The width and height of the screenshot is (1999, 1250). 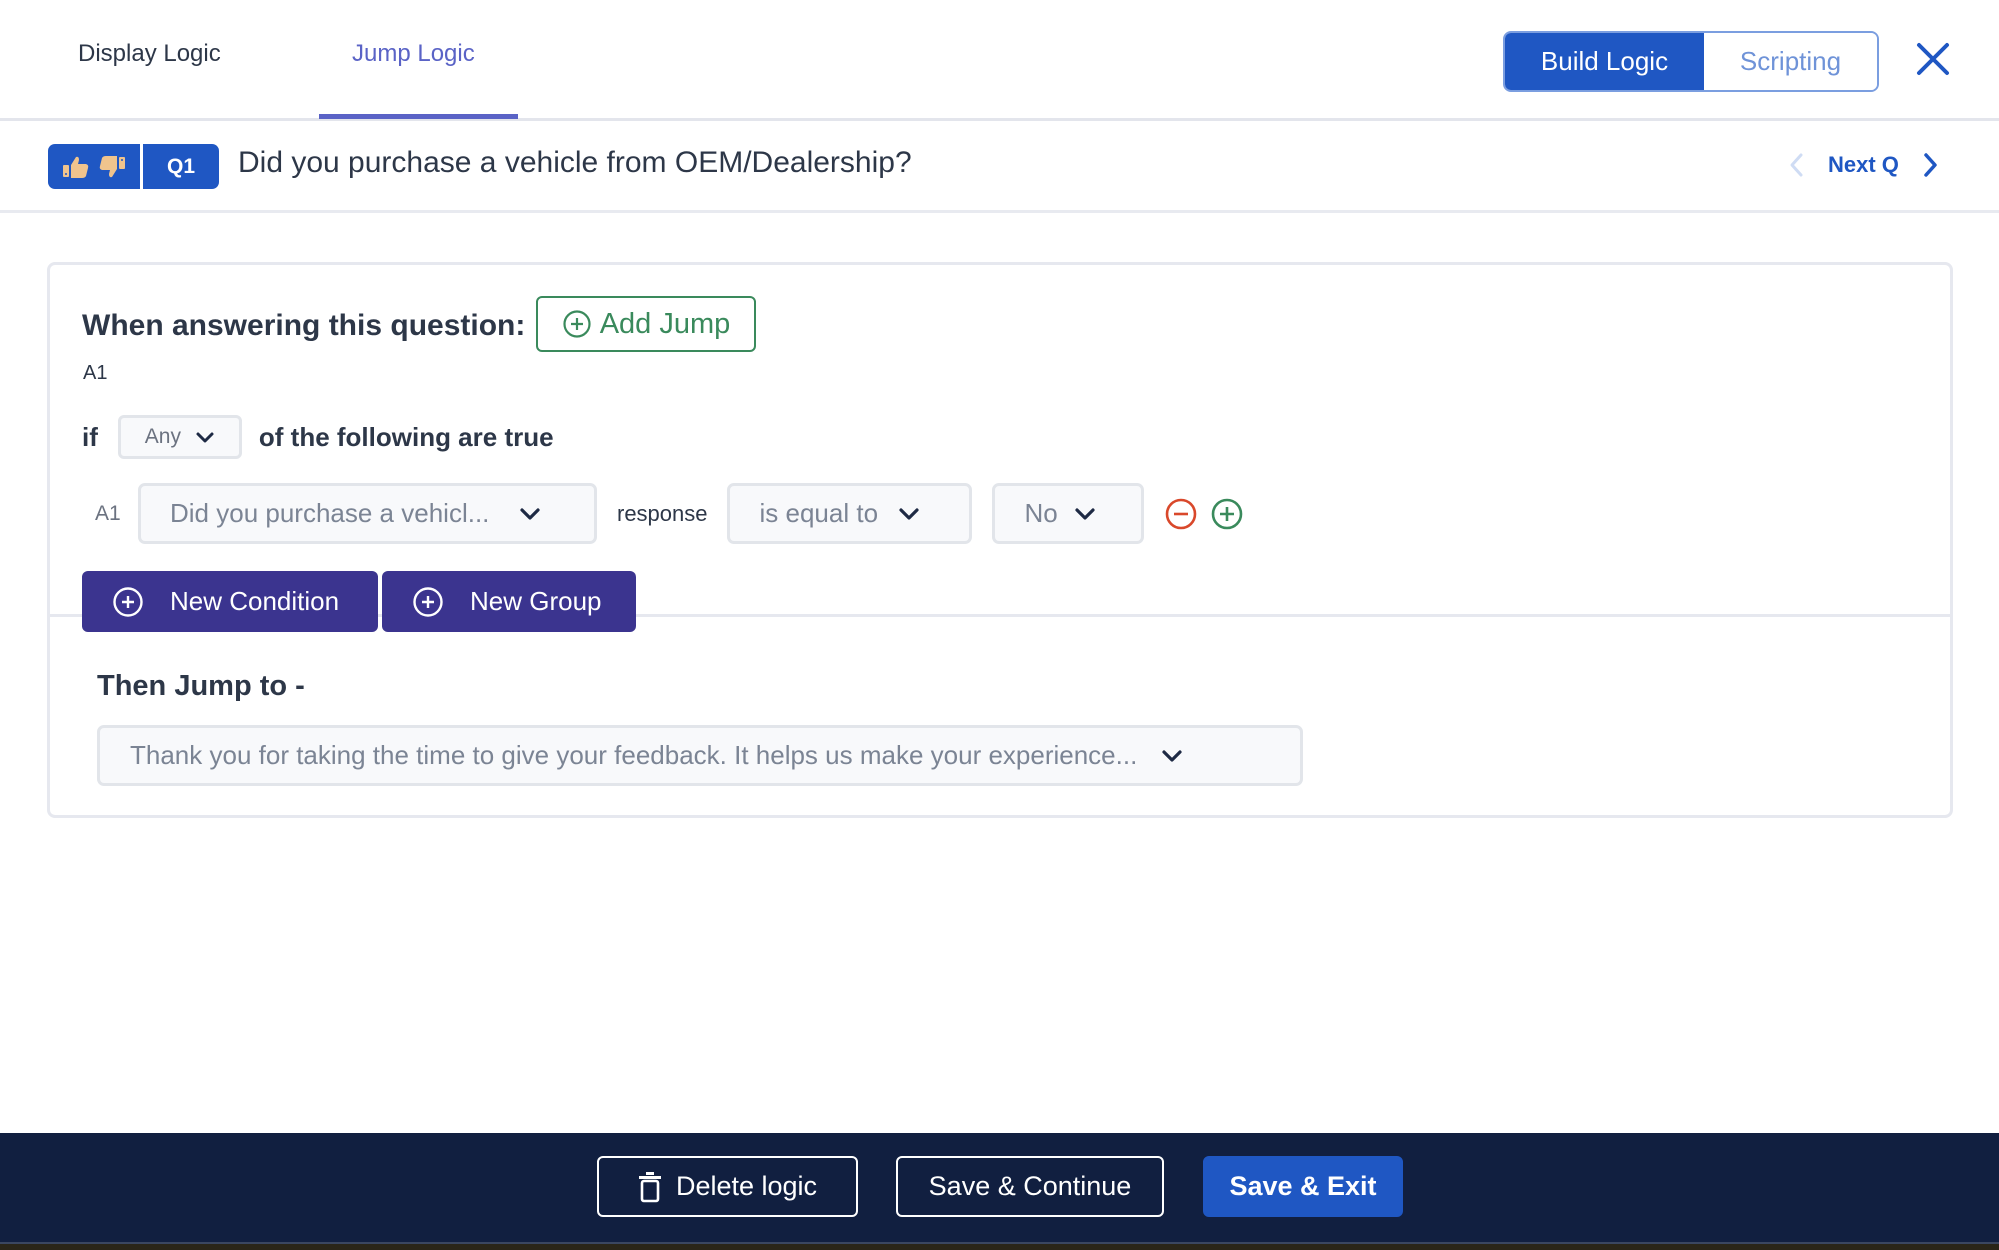 I want to click on add-jump-label: Add Jump, so click(x=665, y=323).